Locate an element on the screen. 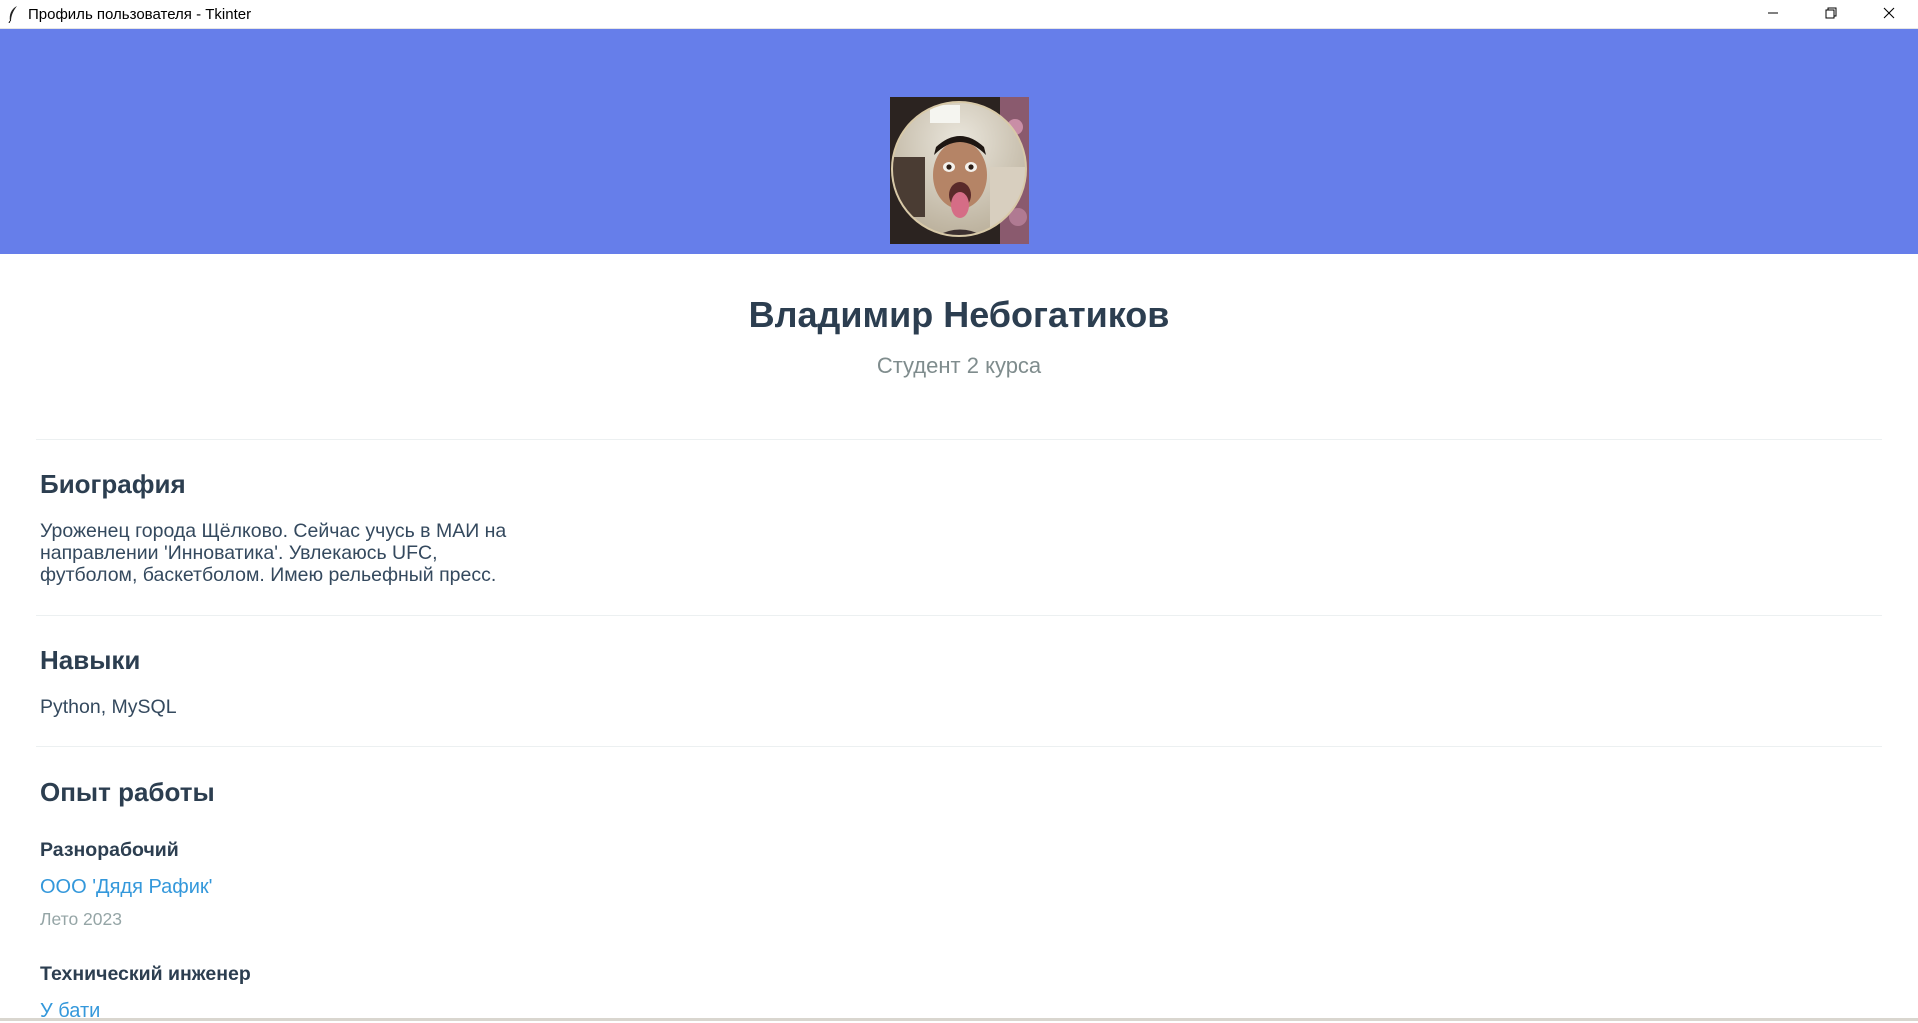 The width and height of the screenshot is (1918, 1023). job-position: Технический инженер is located at coordinates (145, 974).